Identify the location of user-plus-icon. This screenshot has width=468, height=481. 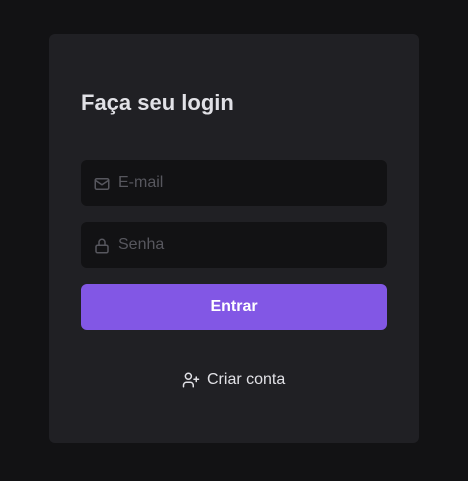
(191, 380).